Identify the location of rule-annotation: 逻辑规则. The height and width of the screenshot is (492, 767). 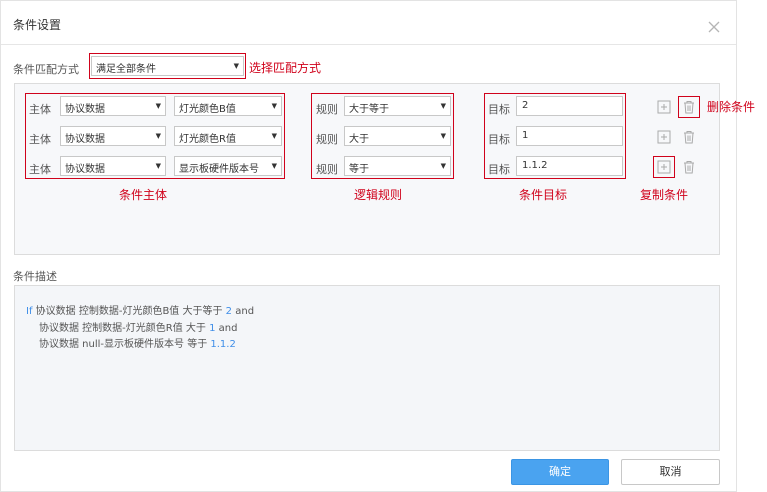
(378, 195).